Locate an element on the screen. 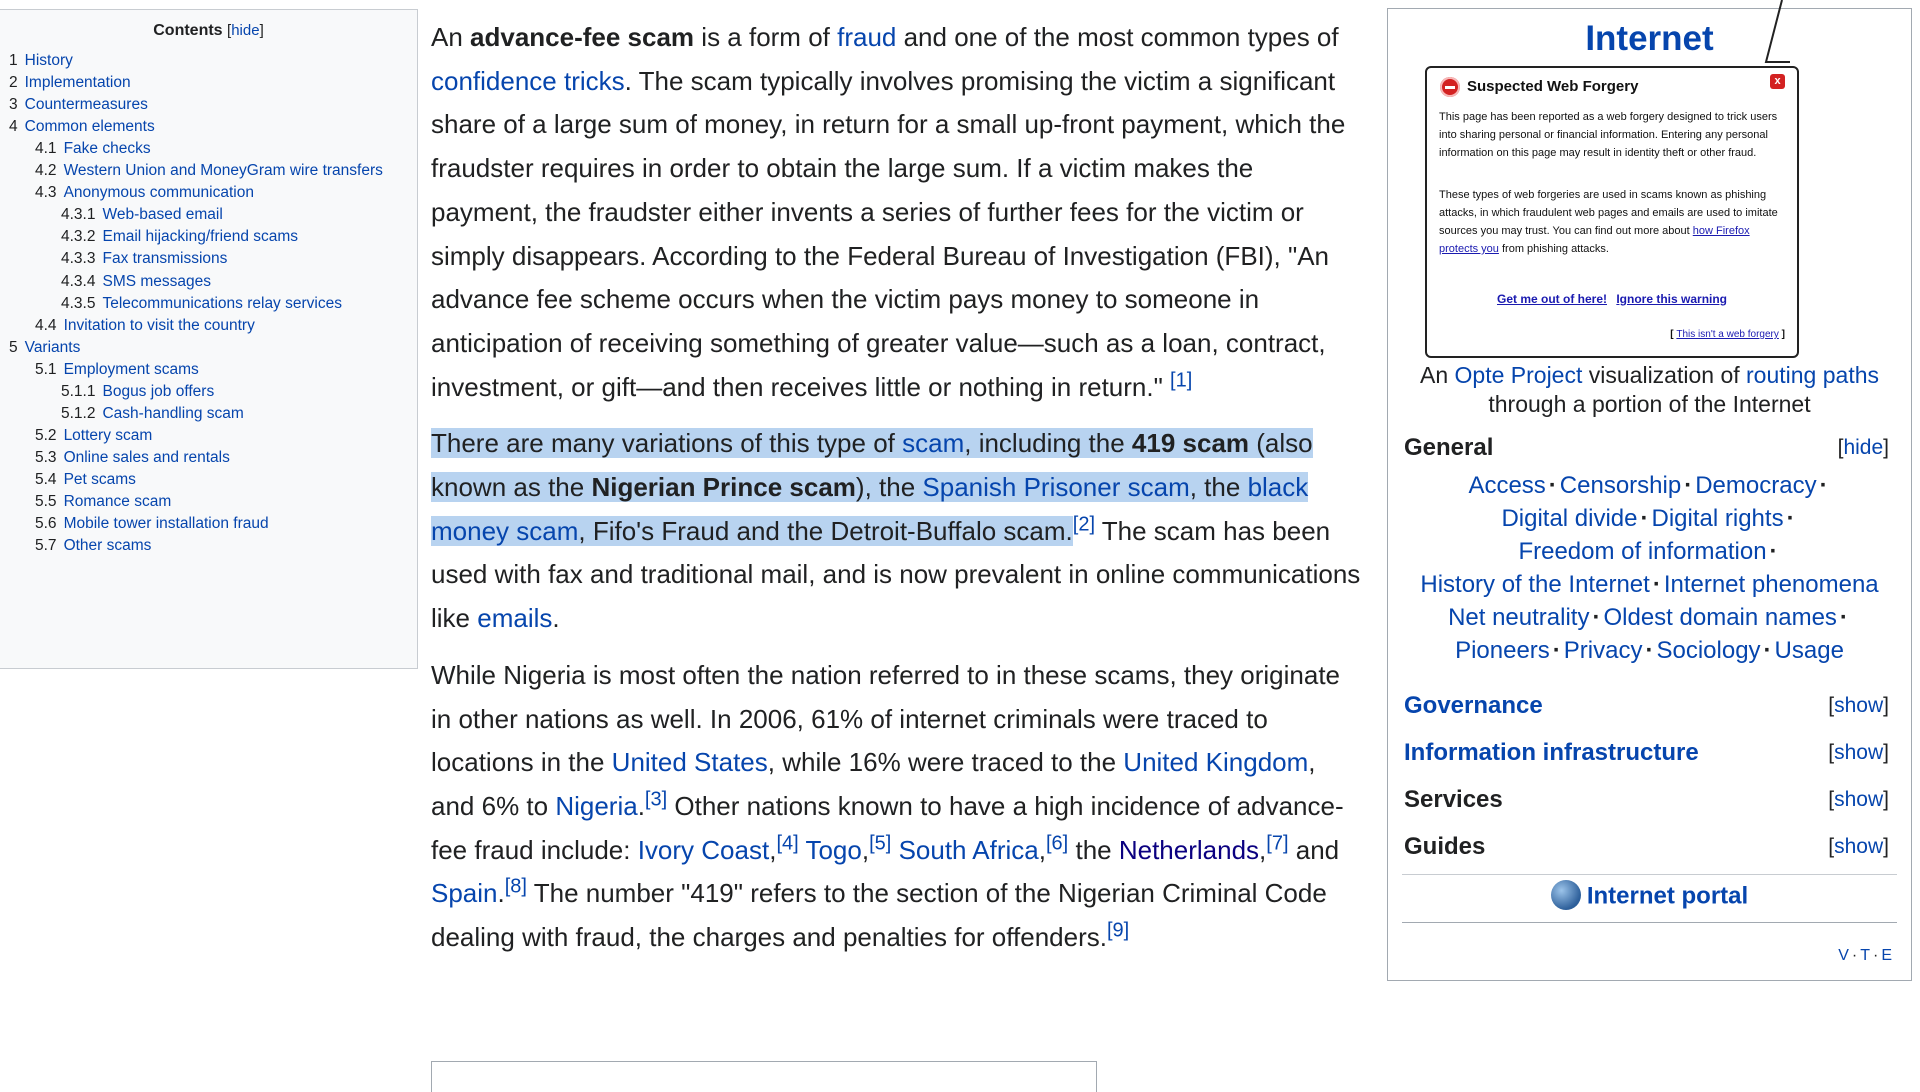 This screenshot has height=1092, width=1920. general-topic-link: Privacy is located at coordinates (1603, 650).